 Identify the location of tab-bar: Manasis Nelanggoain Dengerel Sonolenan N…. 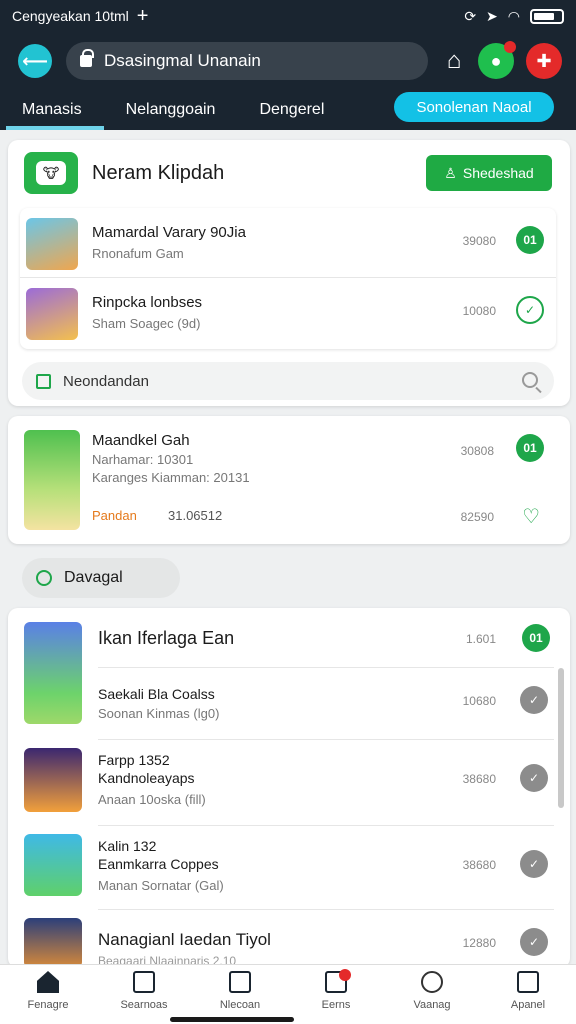
(288, 110).